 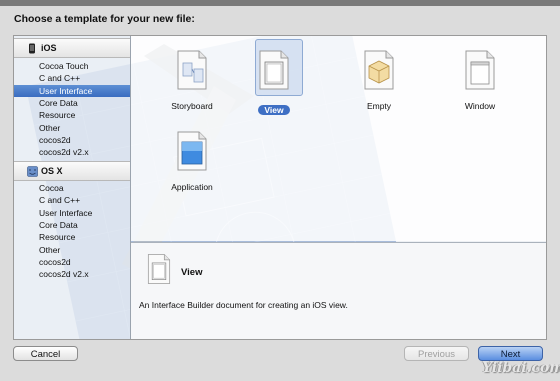 I want to click on sidebar-group-label: iOS, so click(x=49, y=48).